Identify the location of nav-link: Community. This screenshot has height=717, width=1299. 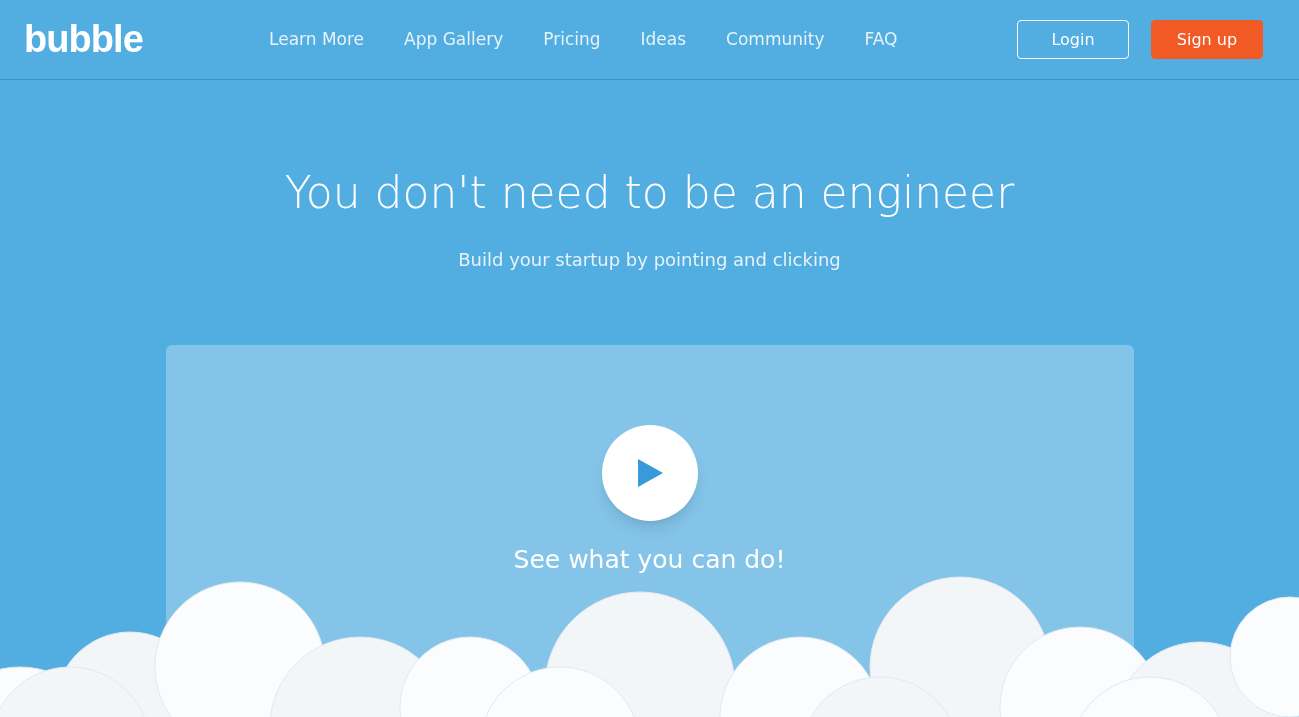
(775, 39).